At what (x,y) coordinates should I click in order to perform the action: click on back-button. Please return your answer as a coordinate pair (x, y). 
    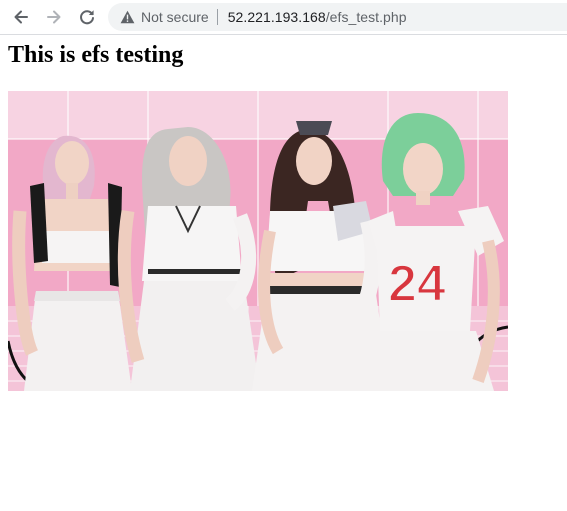
    Looking at the image, I should click on (21, 17).